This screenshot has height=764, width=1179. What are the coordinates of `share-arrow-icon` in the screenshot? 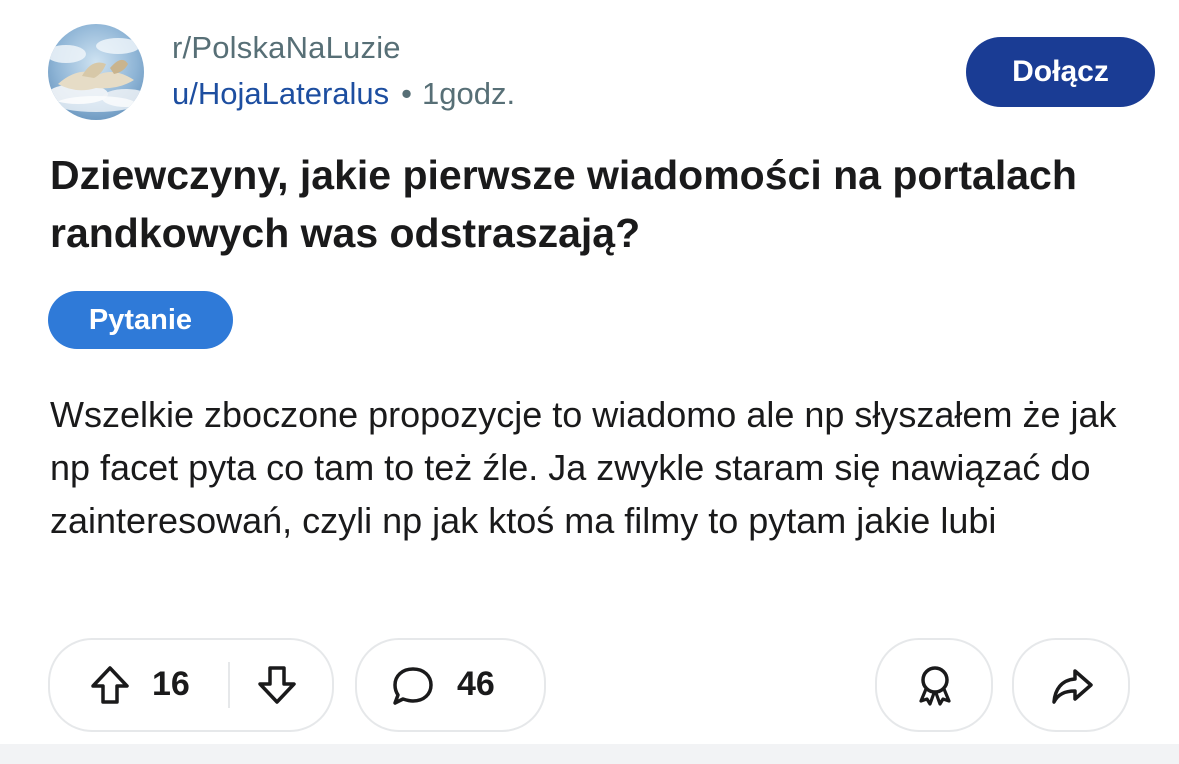 It's located at (1072, 686).